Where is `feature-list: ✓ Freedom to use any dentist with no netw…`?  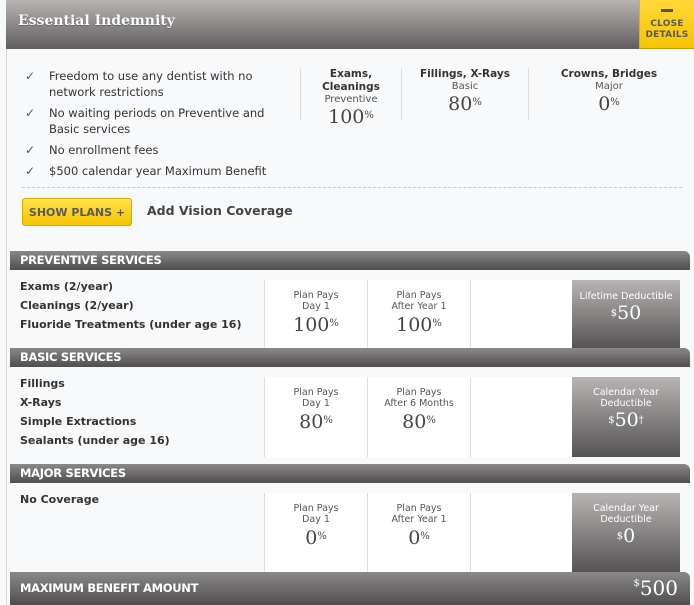
feature-list: ✓ Freedom to use any dentist with no netw… is located at coordinates (157, 126).